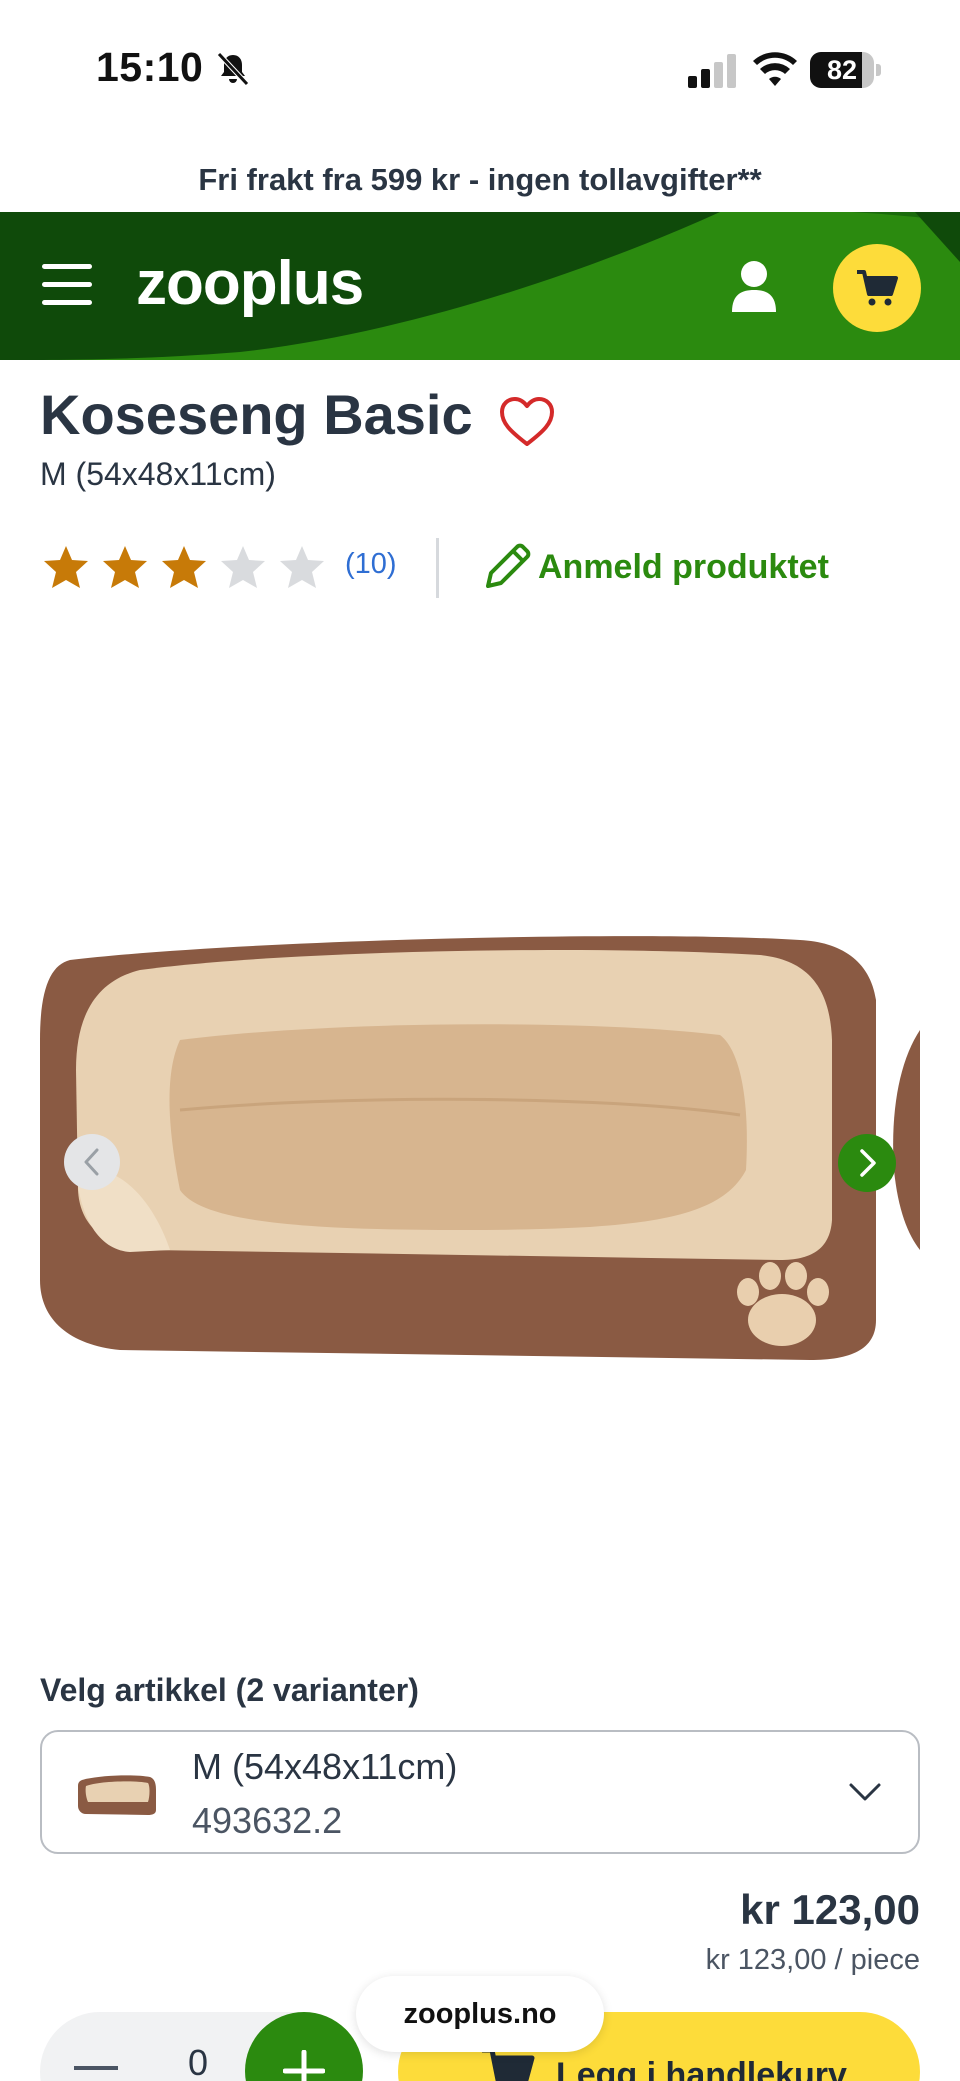  I want to click on status-bar: 15:10 82, so click(480, 70).